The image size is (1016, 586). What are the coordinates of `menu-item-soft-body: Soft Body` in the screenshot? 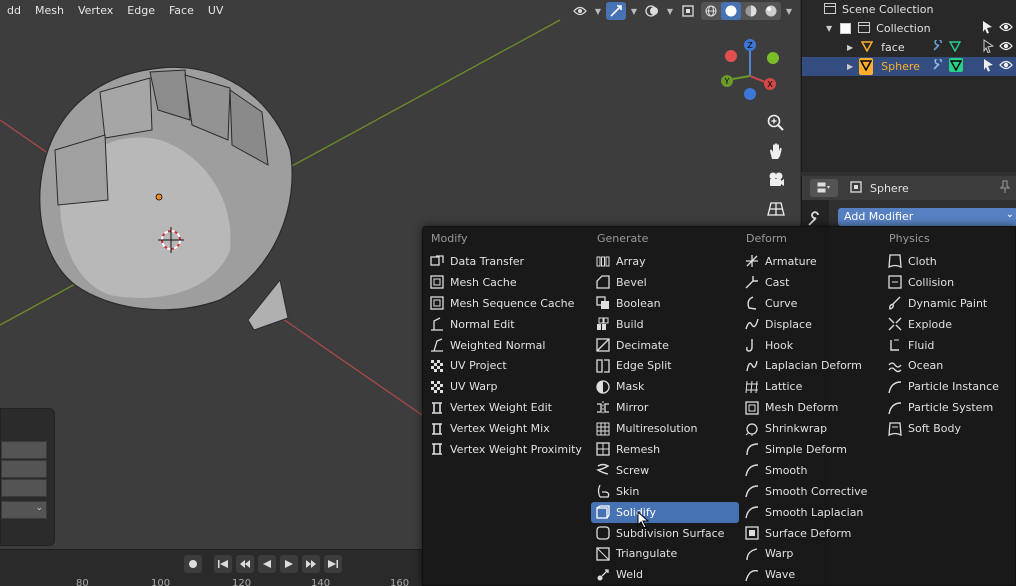 It's located at (949, 428).